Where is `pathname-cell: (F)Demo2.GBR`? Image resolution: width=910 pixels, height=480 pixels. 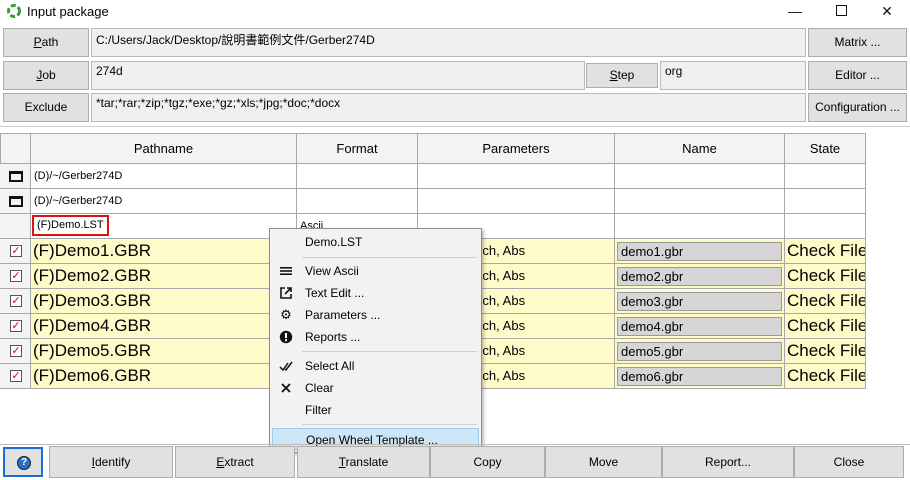 pathname-cell: (F)Demo2.GBR is located at coordinates (164, 276).